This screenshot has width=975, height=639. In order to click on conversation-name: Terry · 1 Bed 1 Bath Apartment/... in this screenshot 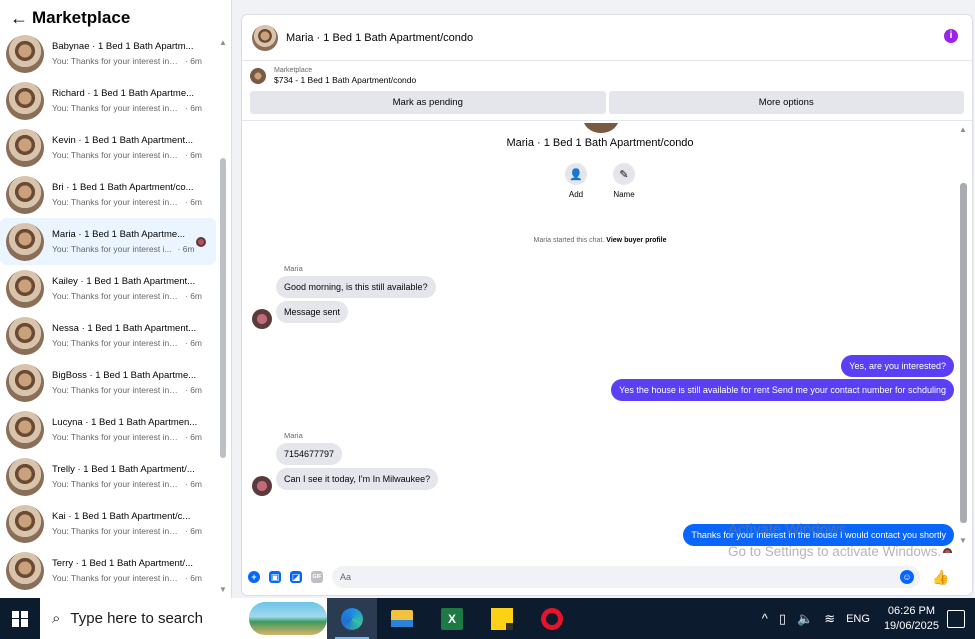, I will do `click(122, 563)`.